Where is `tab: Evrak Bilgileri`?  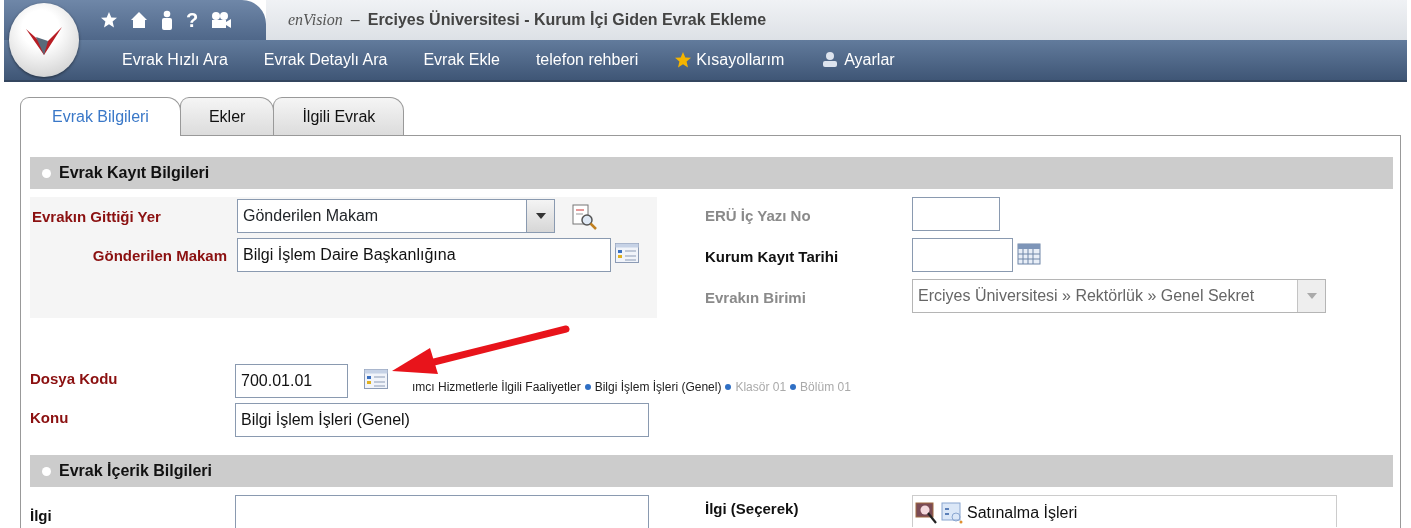 tab: Evrak Bilgileri is located at coordinates (100, 116).